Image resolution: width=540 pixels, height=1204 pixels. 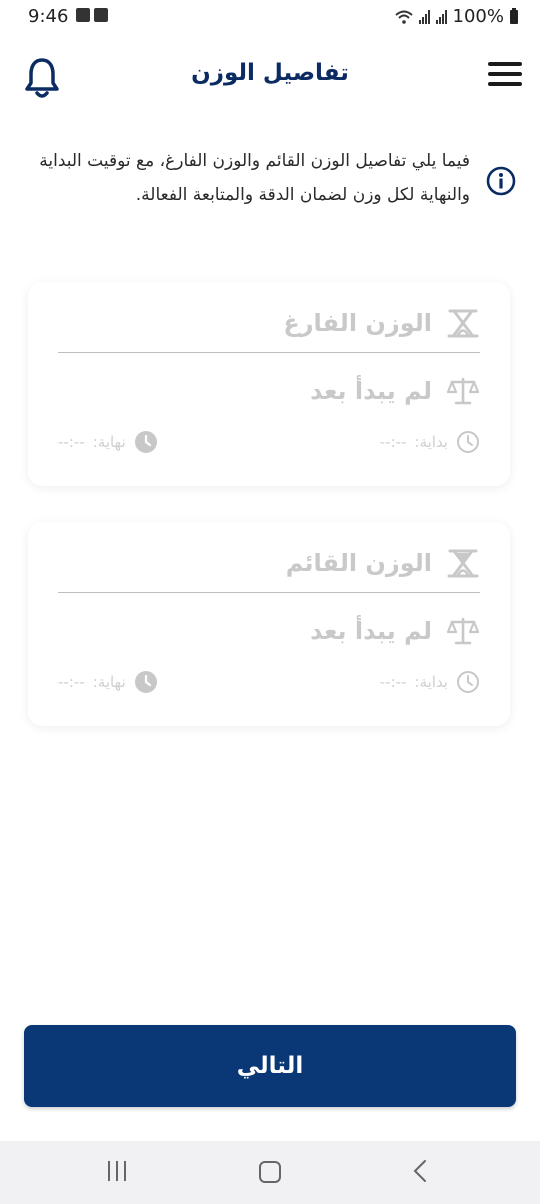 What do you see at coordinates (505, 75) in the screenshot?
I see `hamburger-menu-icon` at bounding box center [505, 75].